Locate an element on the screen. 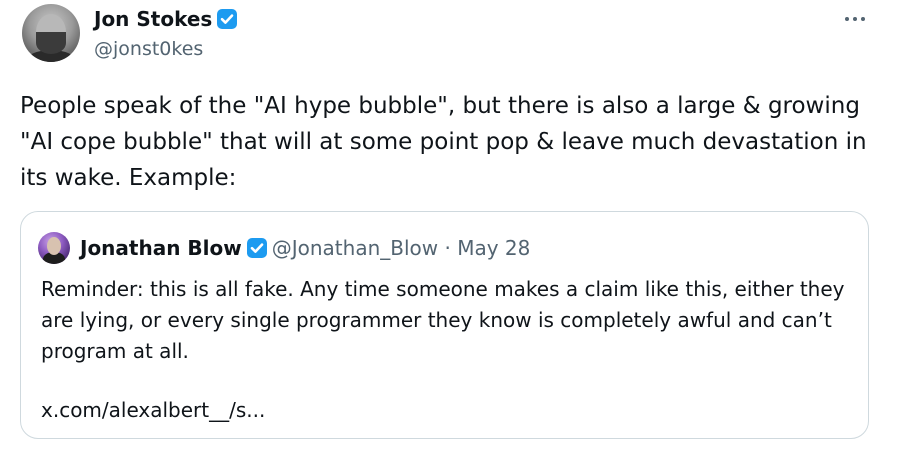 The width and height of the screenshot is (905, 459). quoted-author-avatar is located at coordinates (54, 248).